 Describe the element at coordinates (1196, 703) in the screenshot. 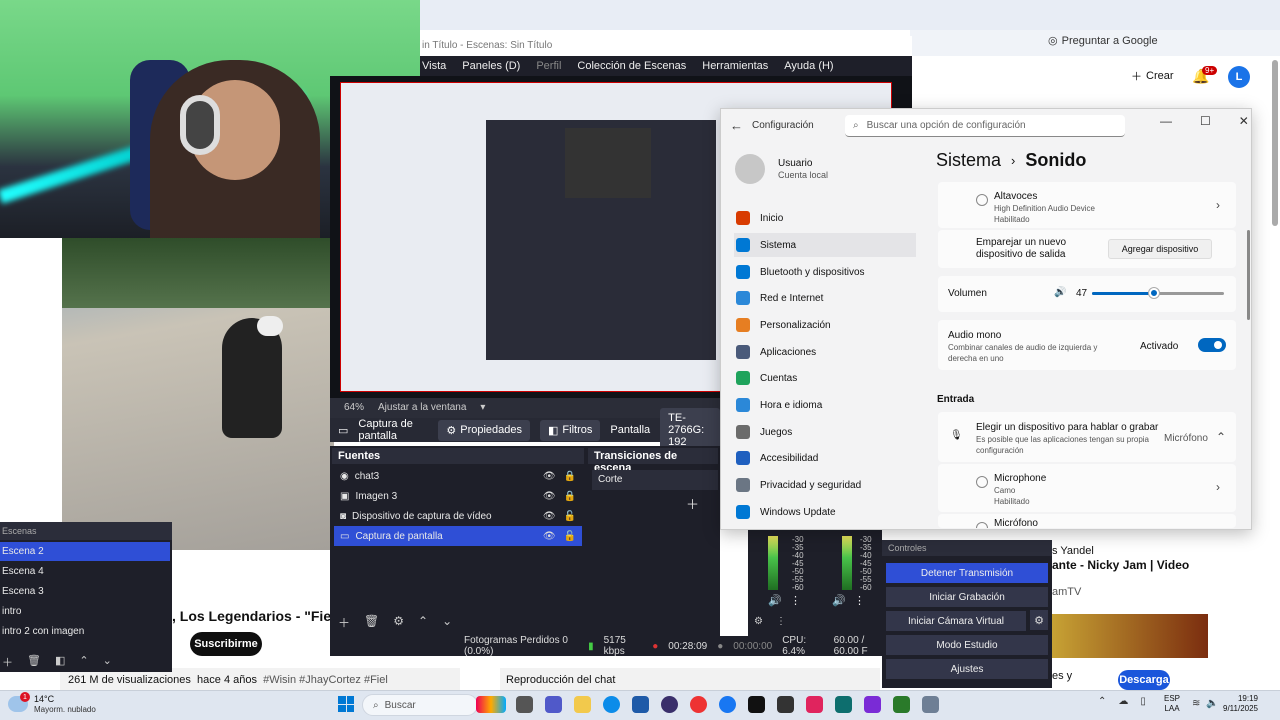

I see `wifi-icon: ≋` at that location.